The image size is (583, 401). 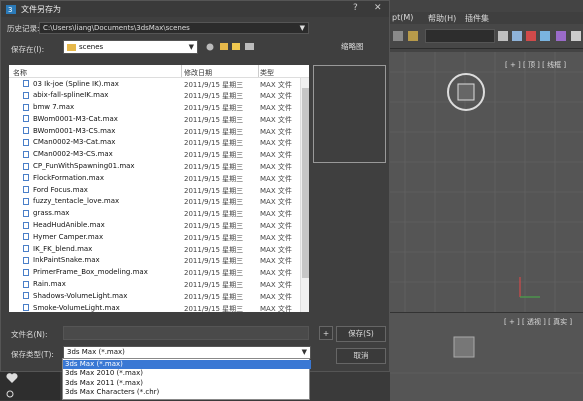 I want to click on file-row: BWom0001-M3-CS.max 2011/9/15 星期三 MAX 文件, so click(x=154, y=131).